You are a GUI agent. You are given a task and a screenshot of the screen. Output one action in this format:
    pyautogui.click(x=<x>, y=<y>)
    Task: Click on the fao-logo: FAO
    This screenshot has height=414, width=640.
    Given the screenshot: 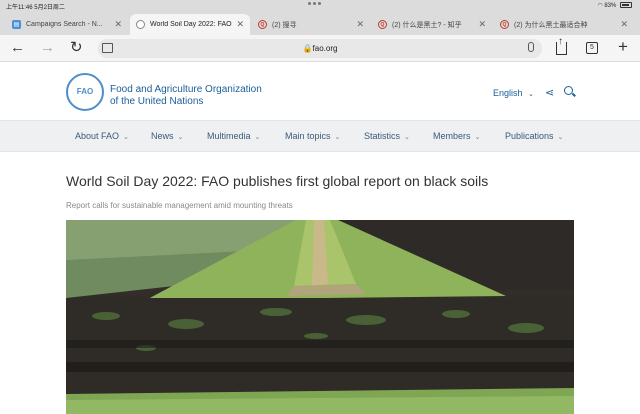 What is the action you would take?
    pyautogui.click(x=85, y=92)
    